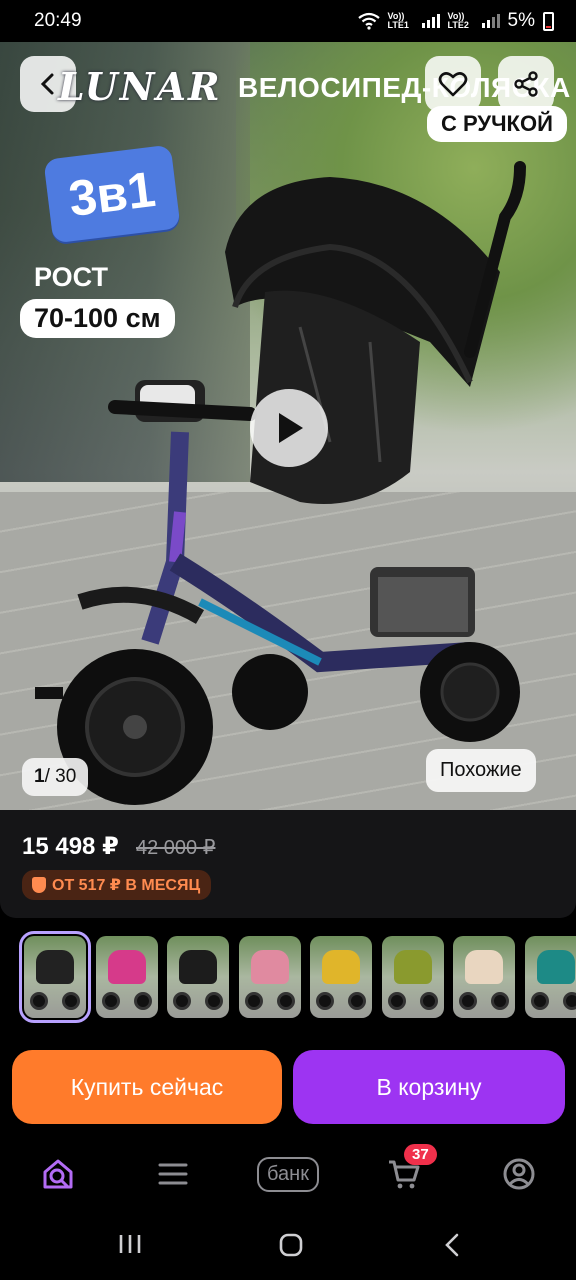 Image resolution: width=576 pixels, height=1280 pixels. Describe the element at coordinates (521, 20) in the screenshot. I see `battery-percent: 5%` at that location.